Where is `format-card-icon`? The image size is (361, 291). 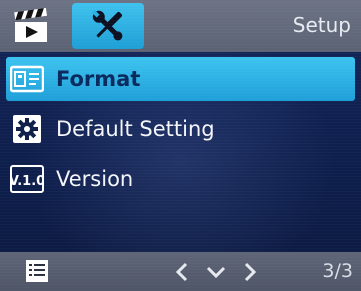
format-card-icon is located at coordinates (27, 79).